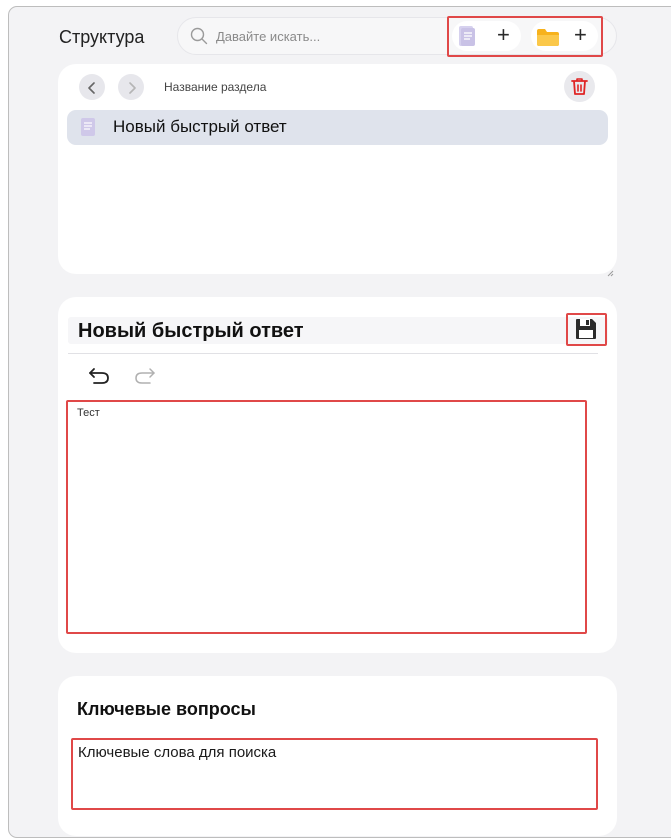 This screenshot has width=671, height=838. Describe the element at coordinates (610, 273) in the screenshot. I see `resize-handle-icon` at that location.